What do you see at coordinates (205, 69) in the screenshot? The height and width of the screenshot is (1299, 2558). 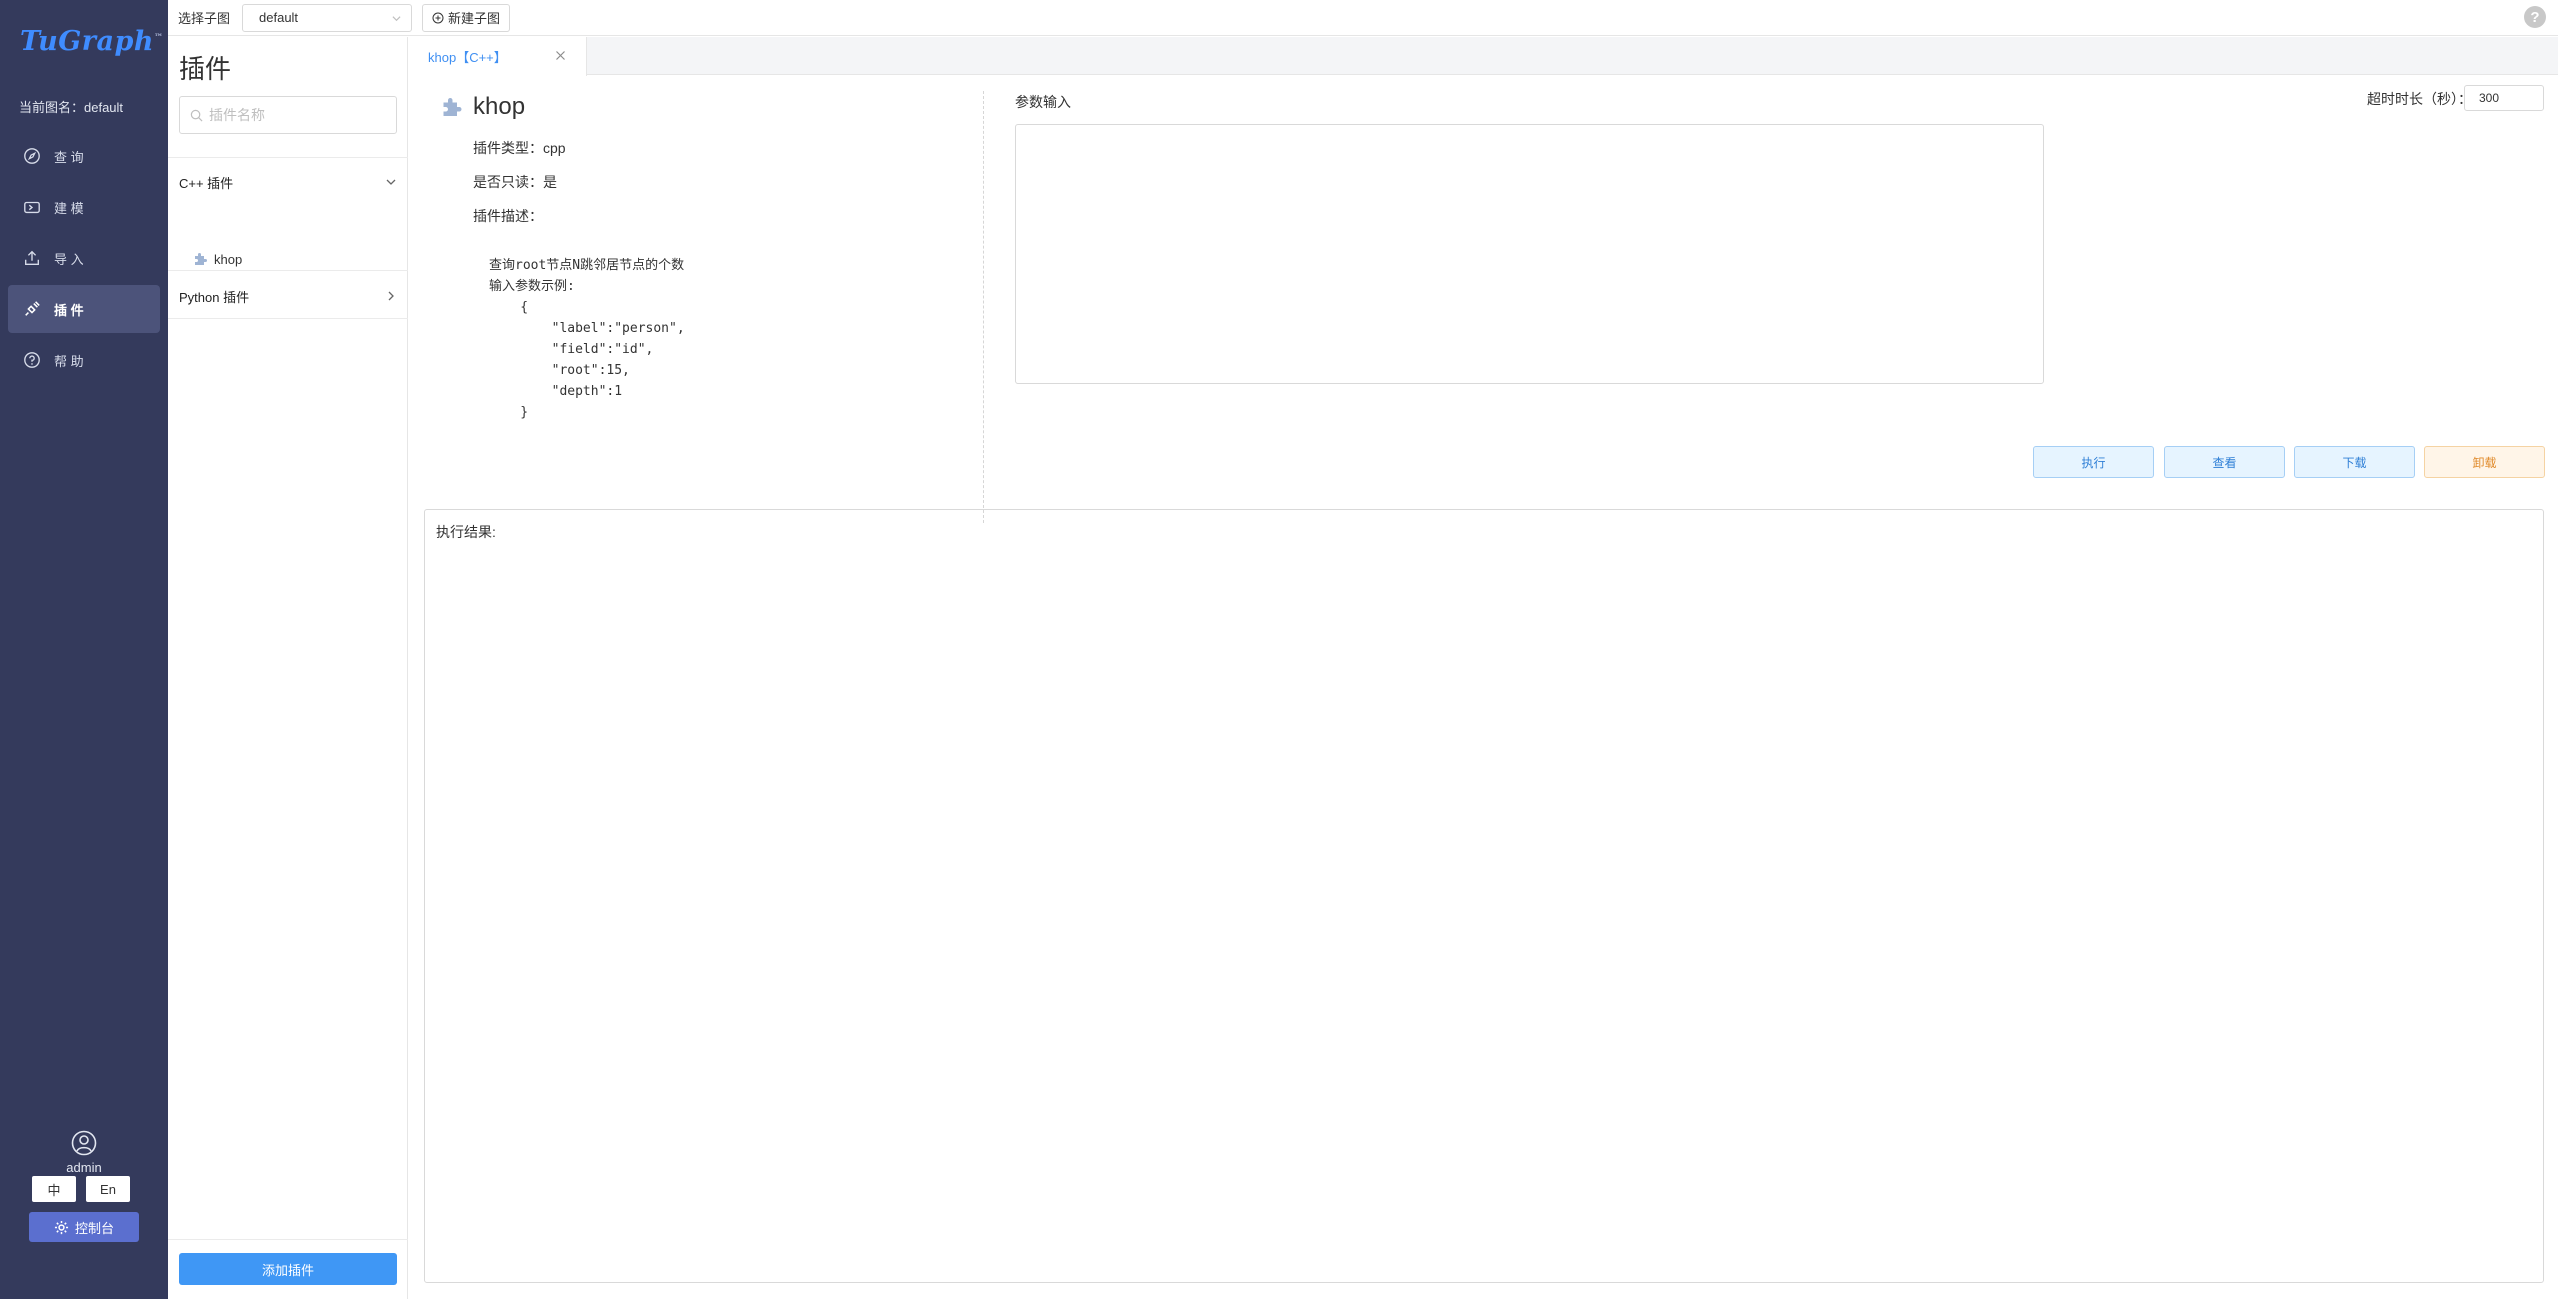 I see `plugin-panel-title: 插件` at bounding box center [205, 69].